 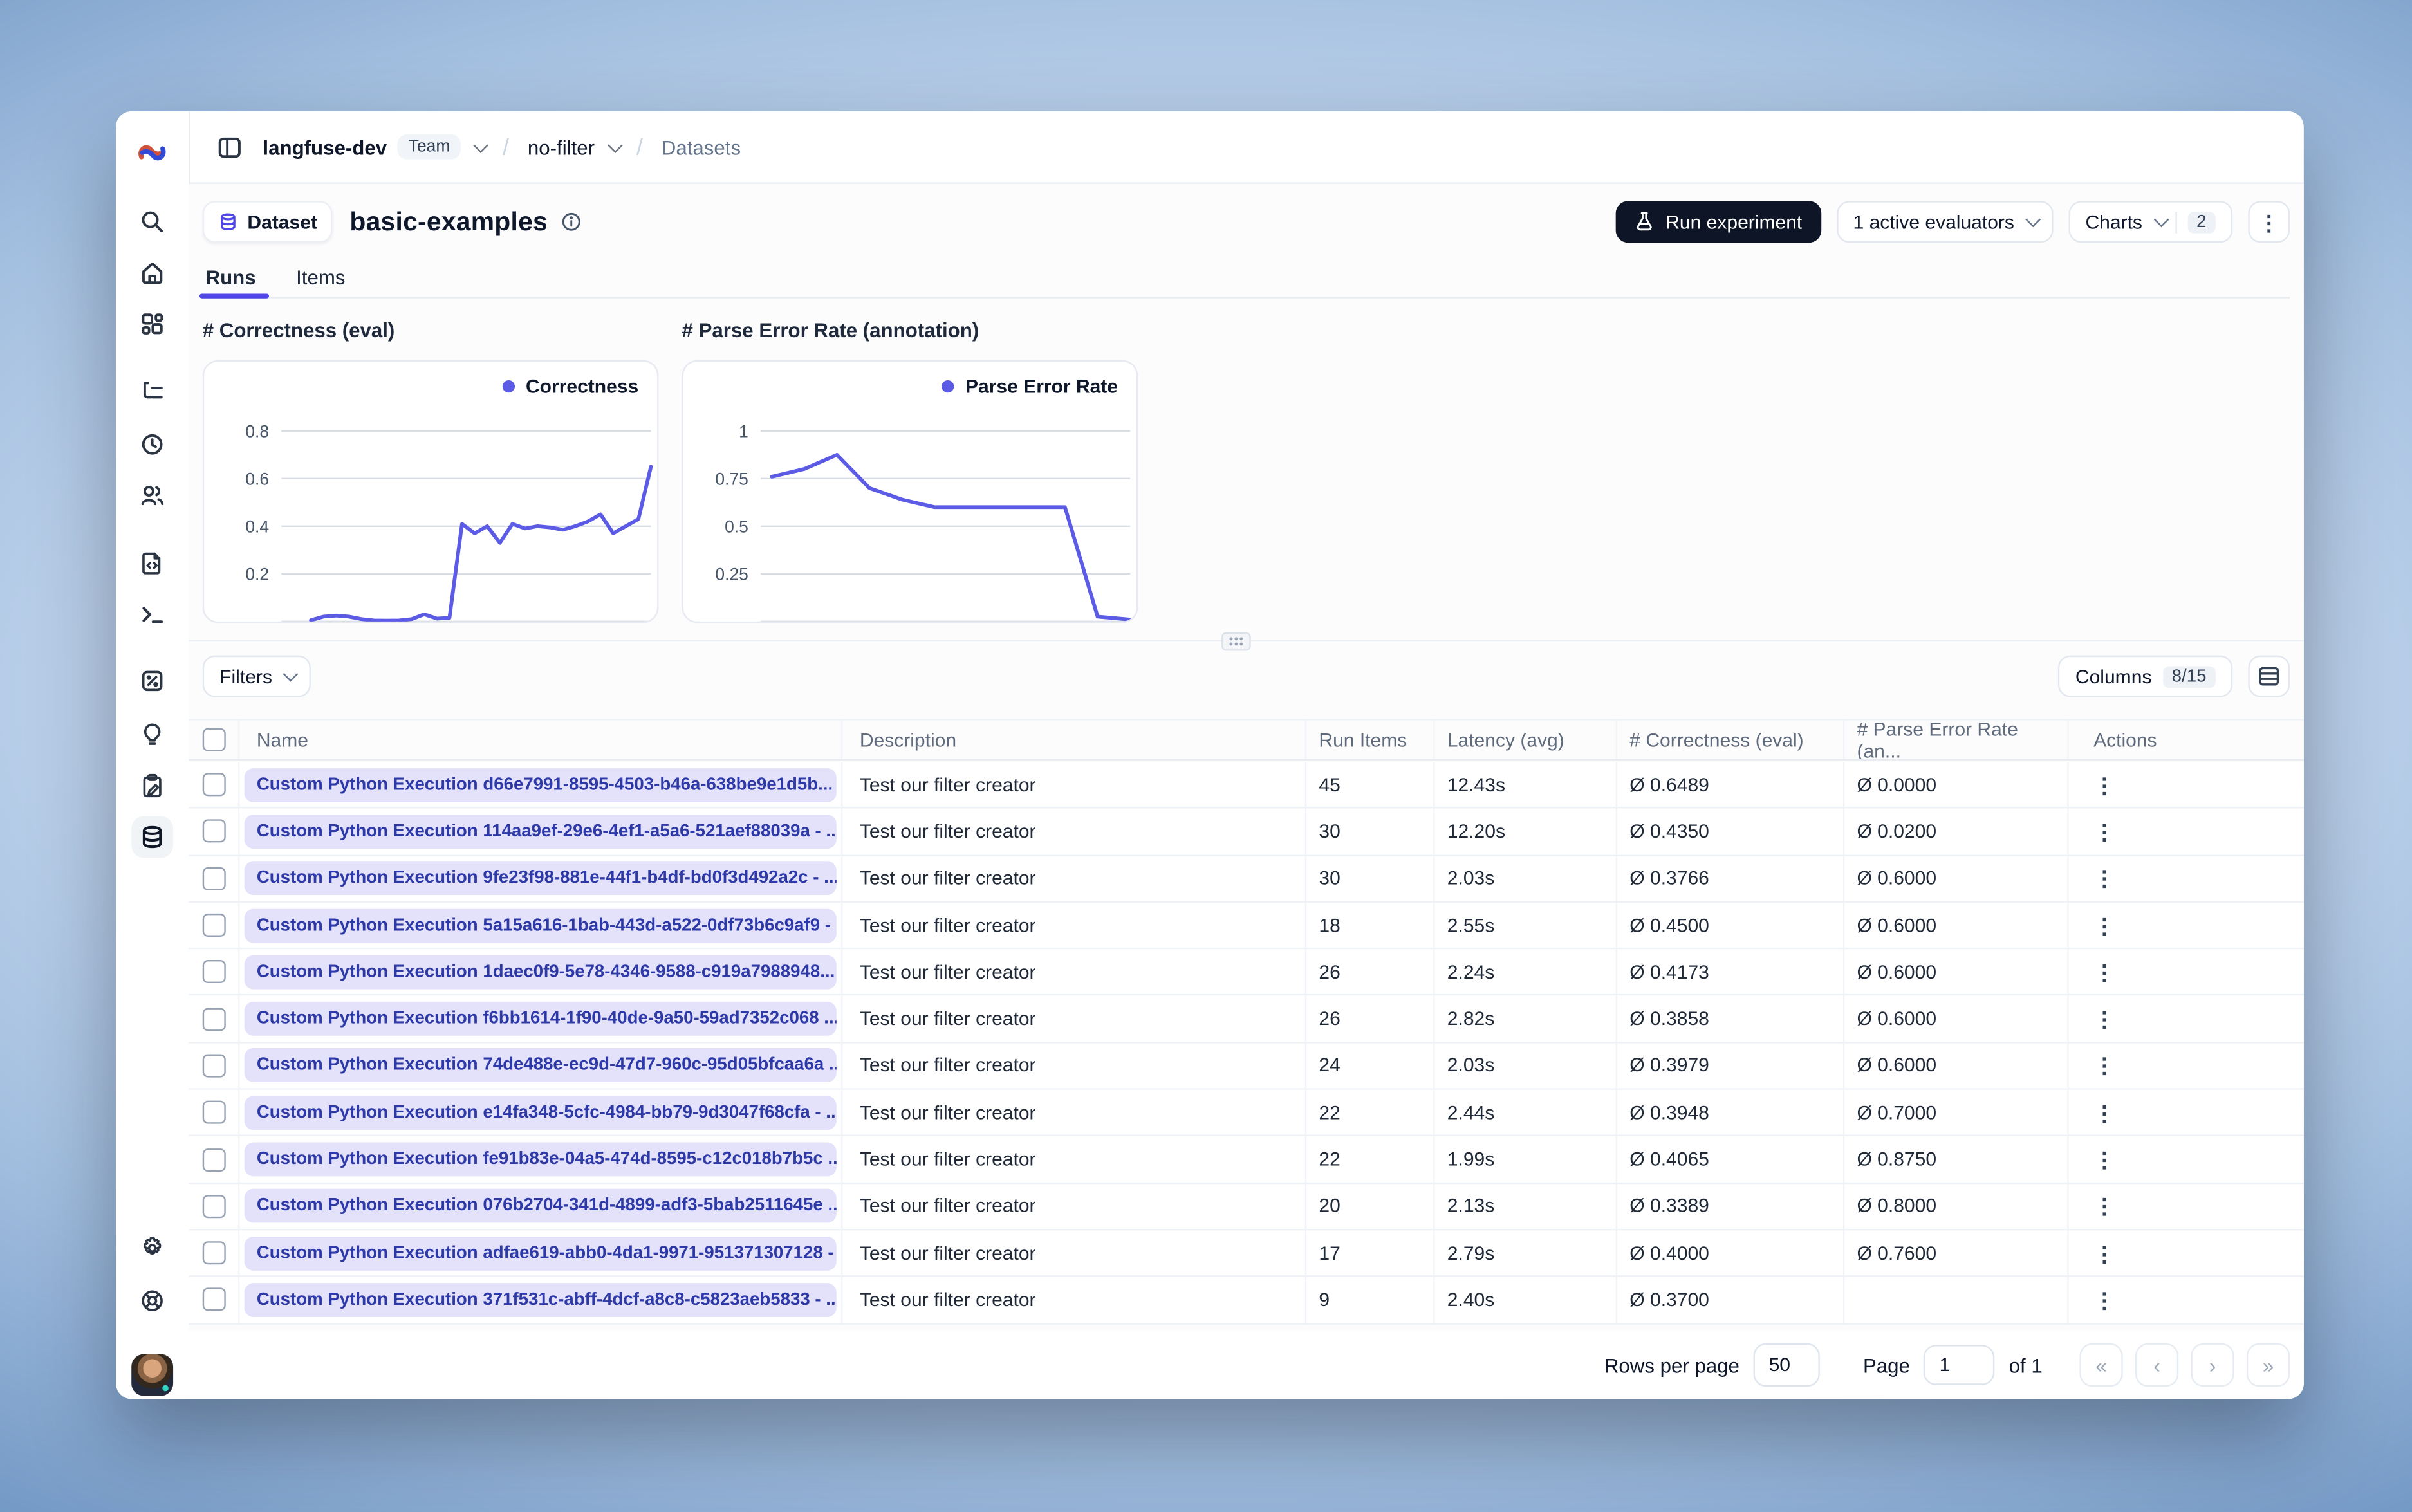 What do you see at coordinates (541, 739) in the screenshot?
I see `column-header-name: Name` at bounding box center [541, 739].